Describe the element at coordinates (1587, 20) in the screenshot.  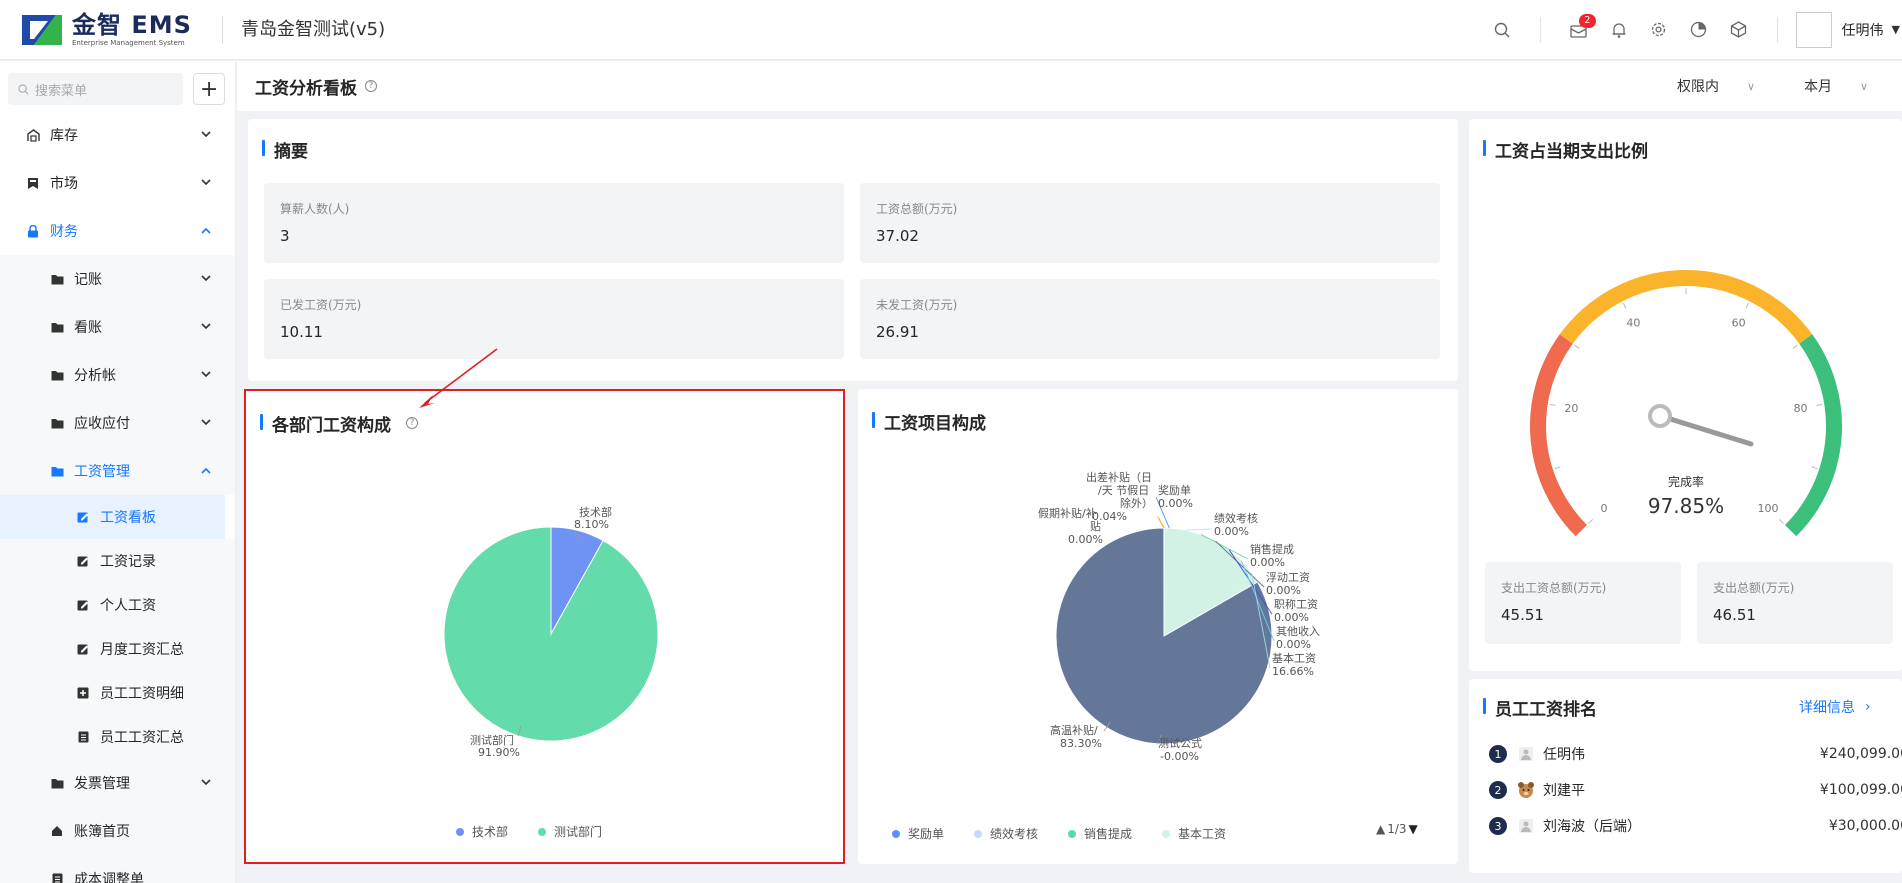
I see `mail-badge: 2` at that location.